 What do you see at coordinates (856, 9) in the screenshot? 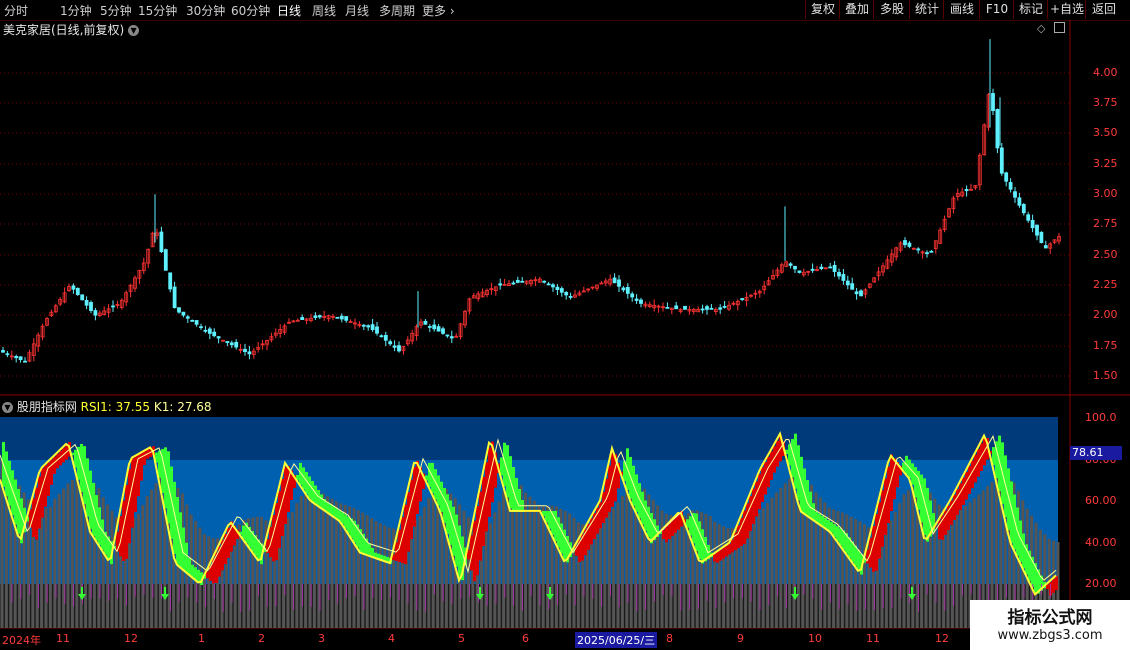
I see `overlay-button: 叠加` at bounding box center [856, 9].